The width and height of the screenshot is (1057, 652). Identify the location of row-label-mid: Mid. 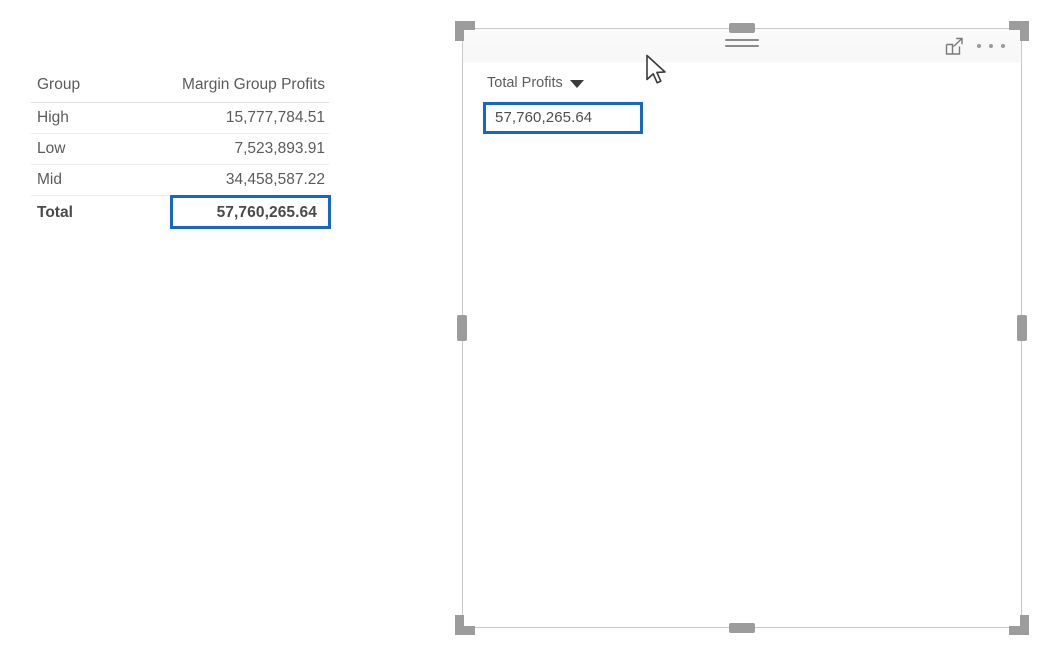
(80, 180).